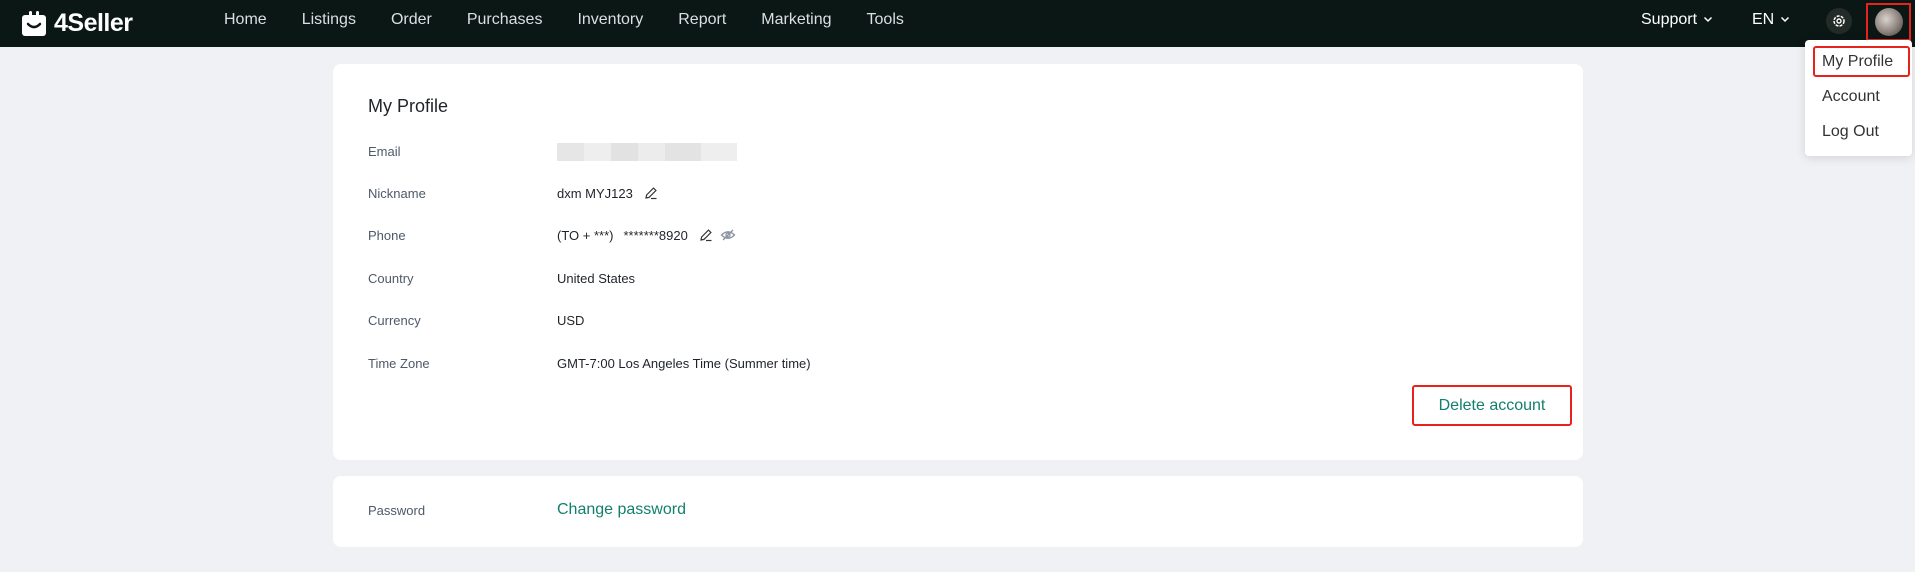  I want to click on avatar, so click(1888, 22).